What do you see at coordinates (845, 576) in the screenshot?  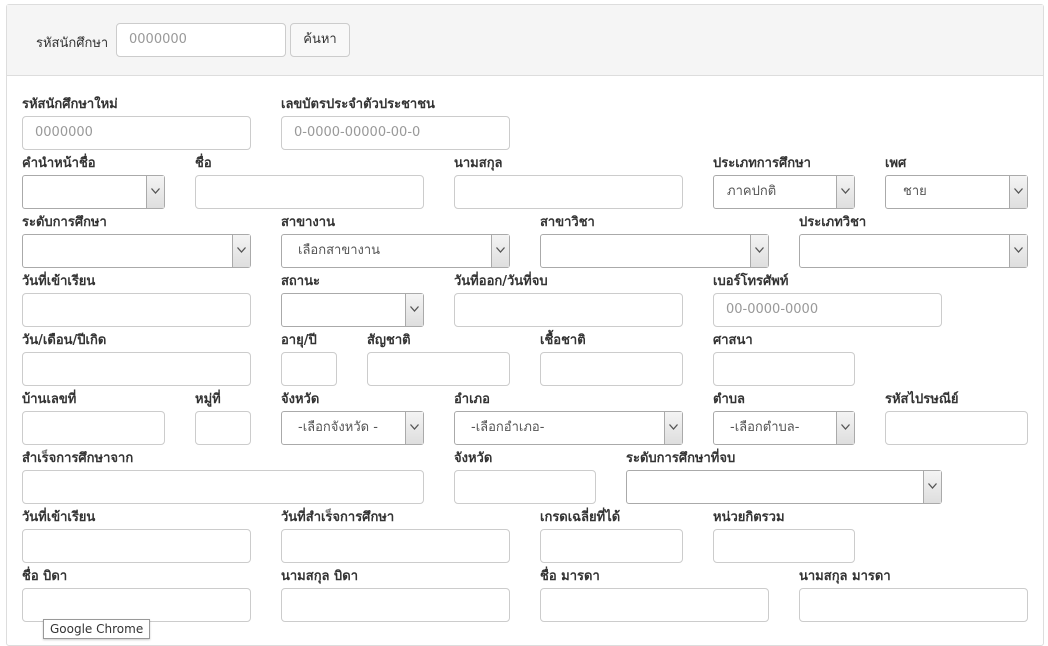 I see `mother-last-name-label: นามสกุล มารดา` at bounding box center [845, 576].